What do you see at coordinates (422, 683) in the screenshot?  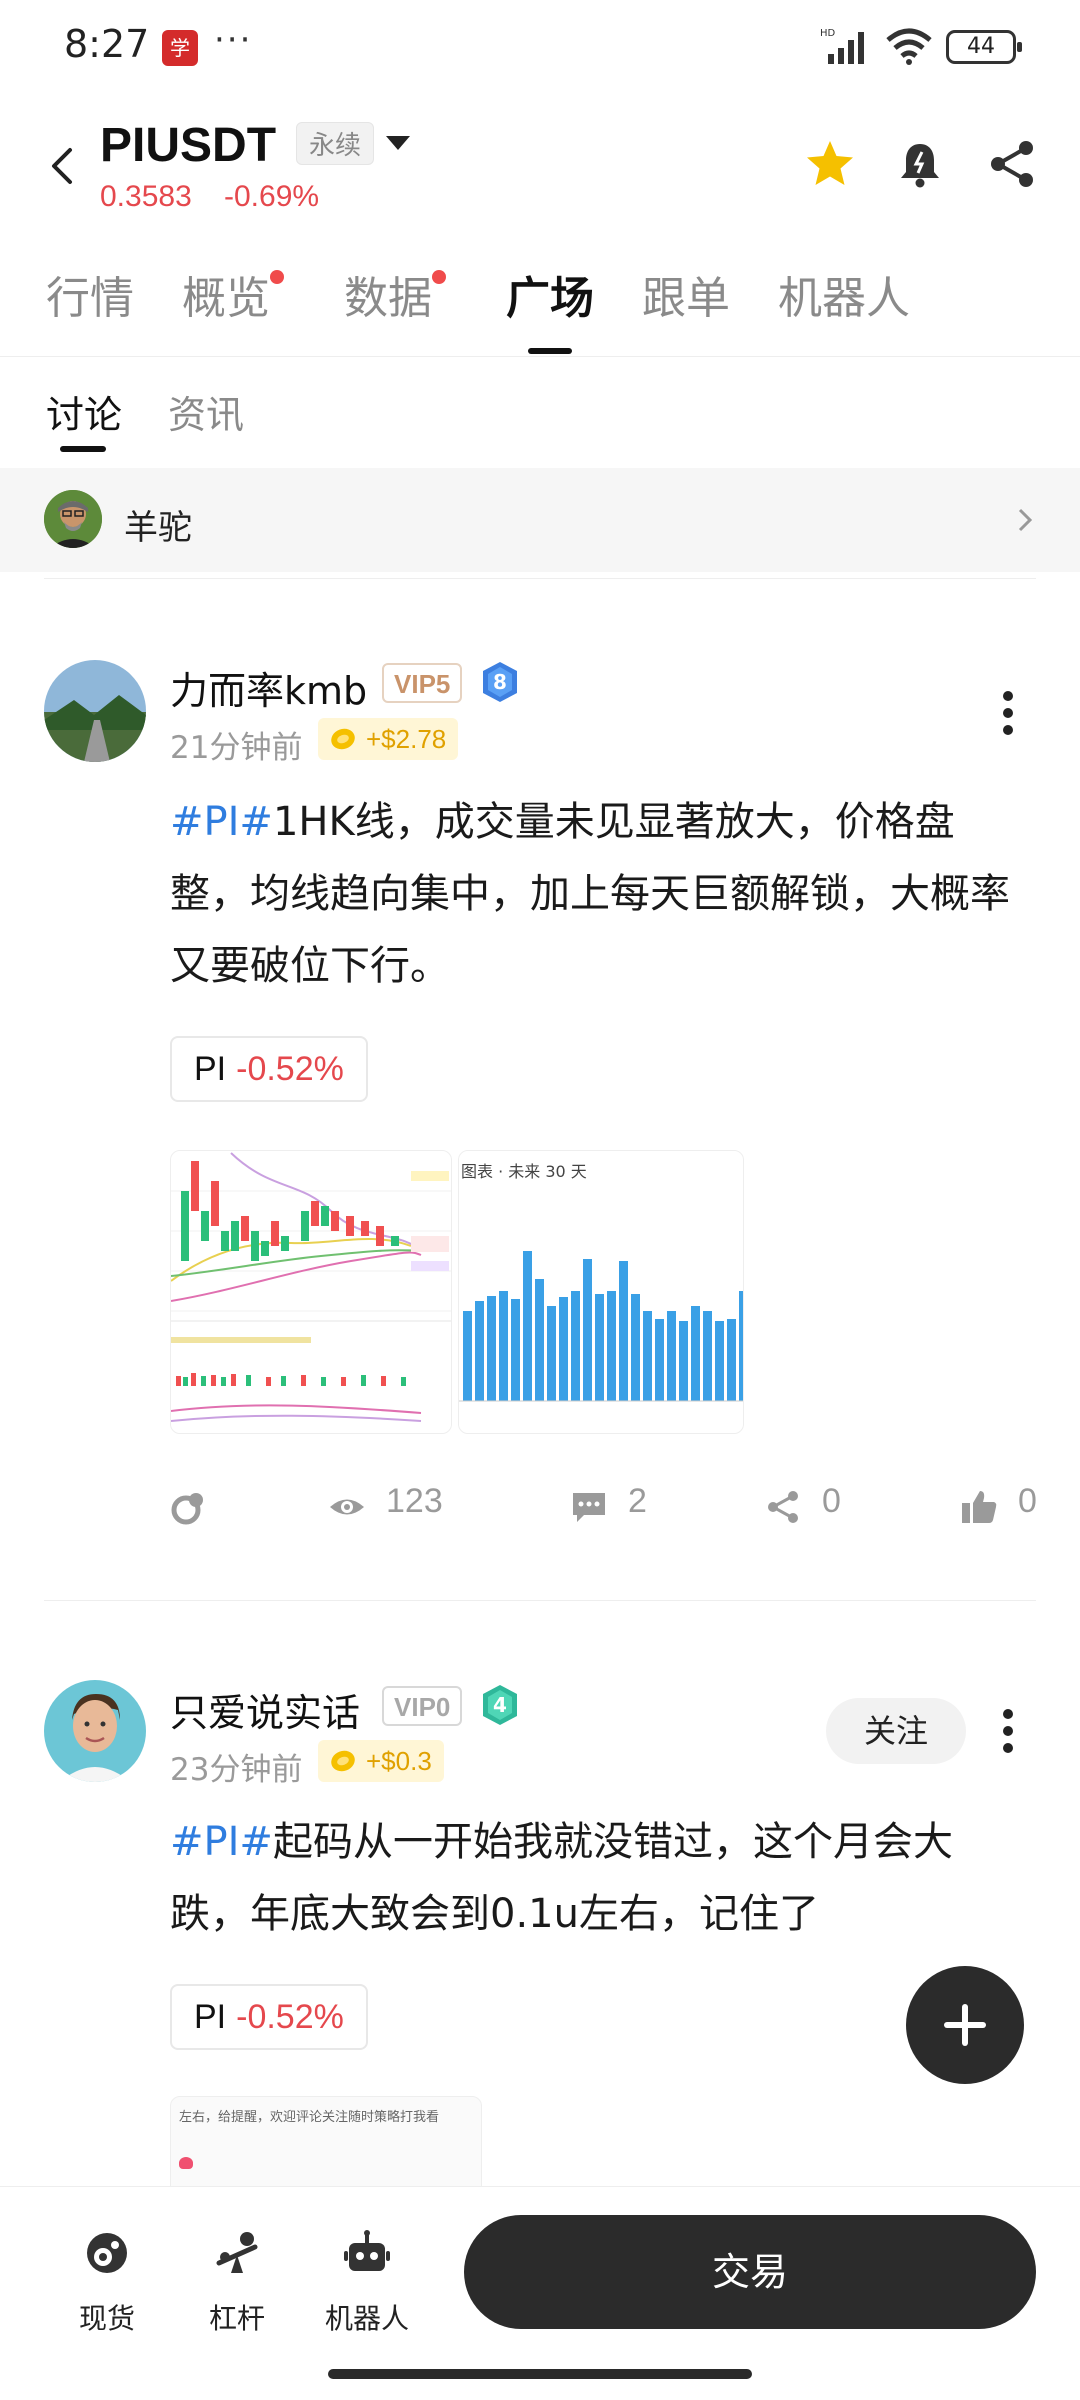 I see `vip-badge: VIP5` at bounding box center [422, 683].